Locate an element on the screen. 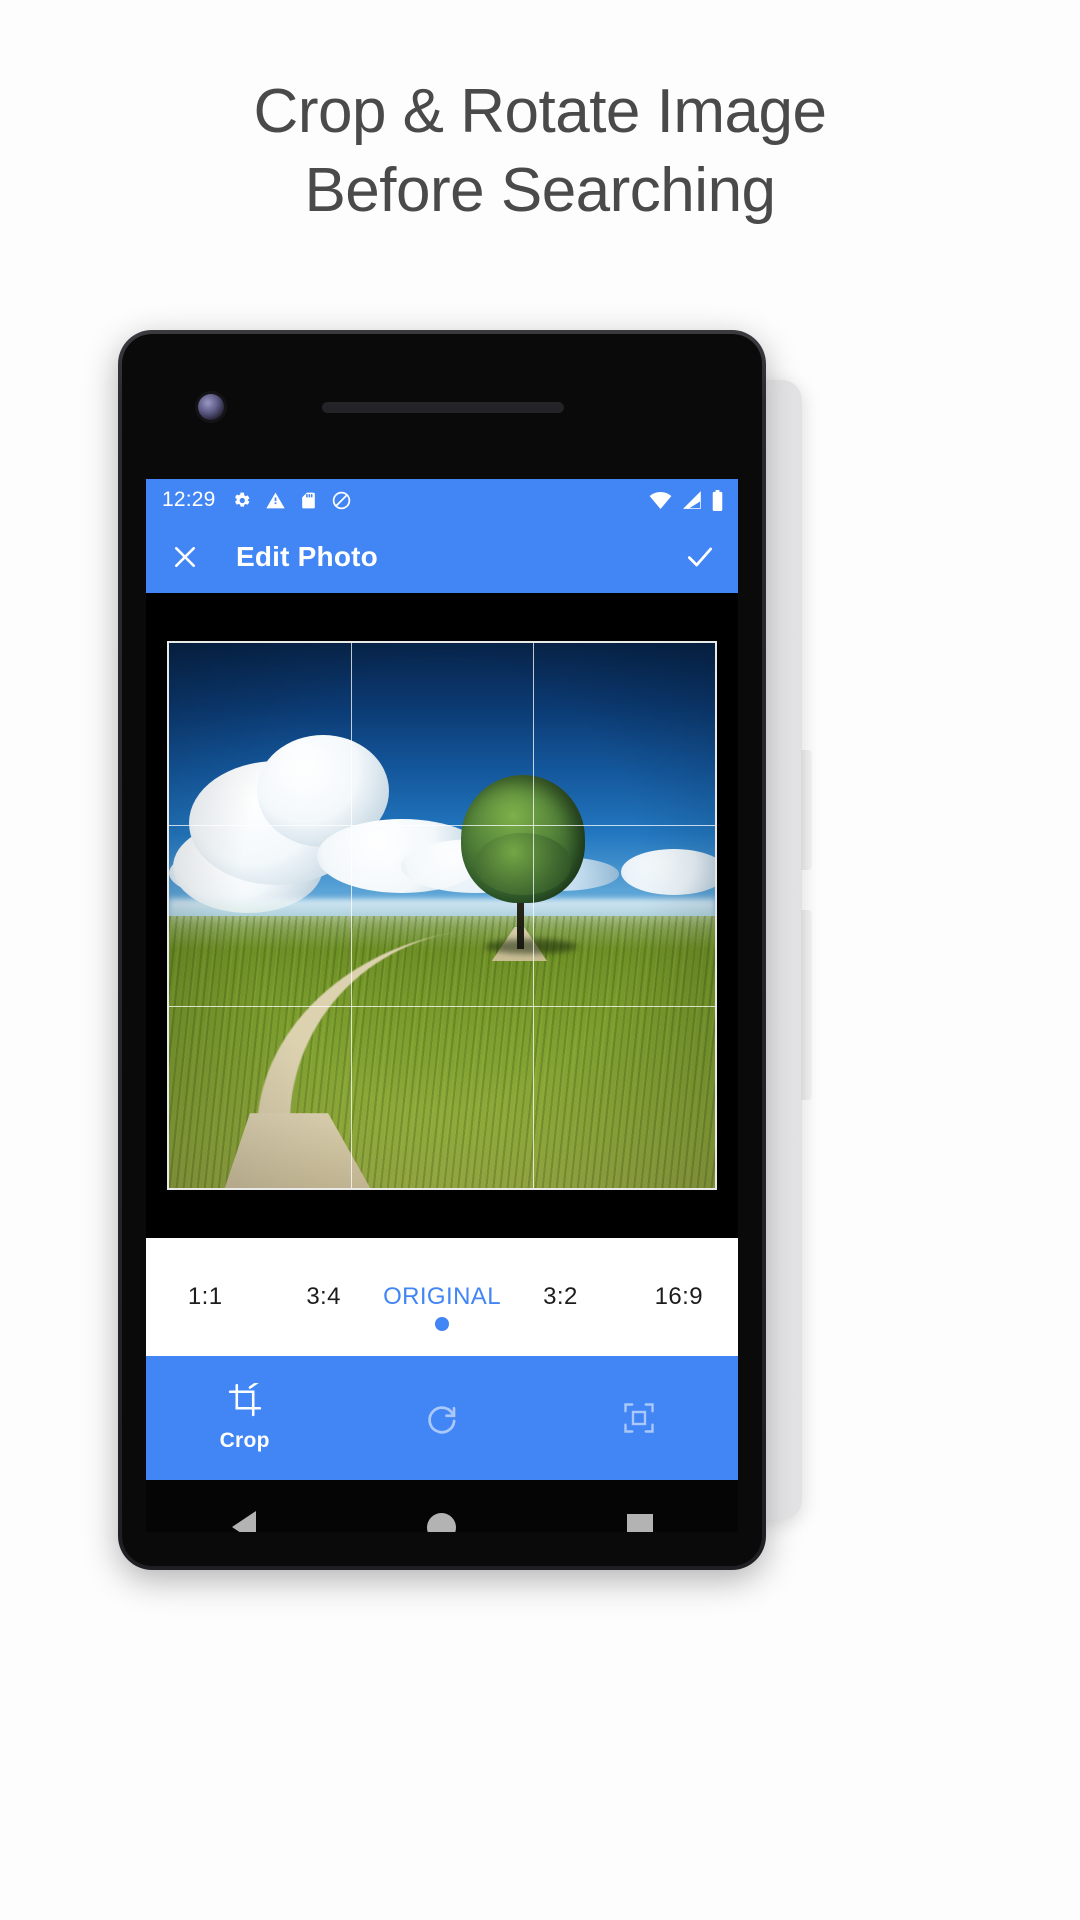  aspect-ratio-label: 3:4 is located at coordinates (323, 1296).